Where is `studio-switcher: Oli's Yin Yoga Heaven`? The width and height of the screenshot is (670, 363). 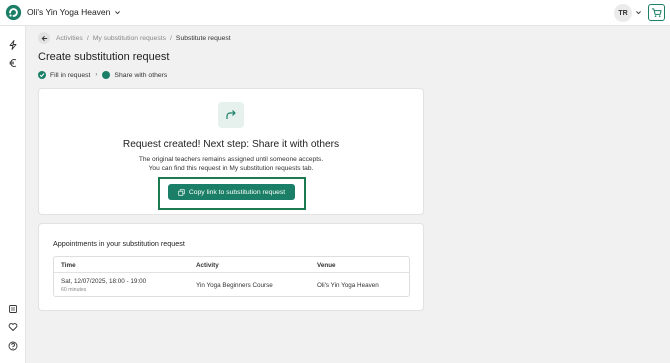
studio-switcher: Oli's Yin Yoga Heaven is located at coordinates (74, 12).